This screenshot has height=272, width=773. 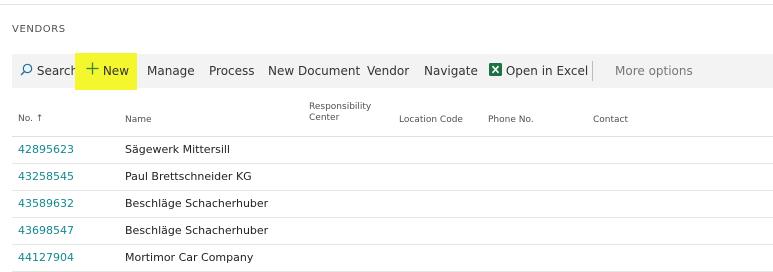 I want to click on open-in-excel-label: Open in Excel, so click(x=547, y=71).